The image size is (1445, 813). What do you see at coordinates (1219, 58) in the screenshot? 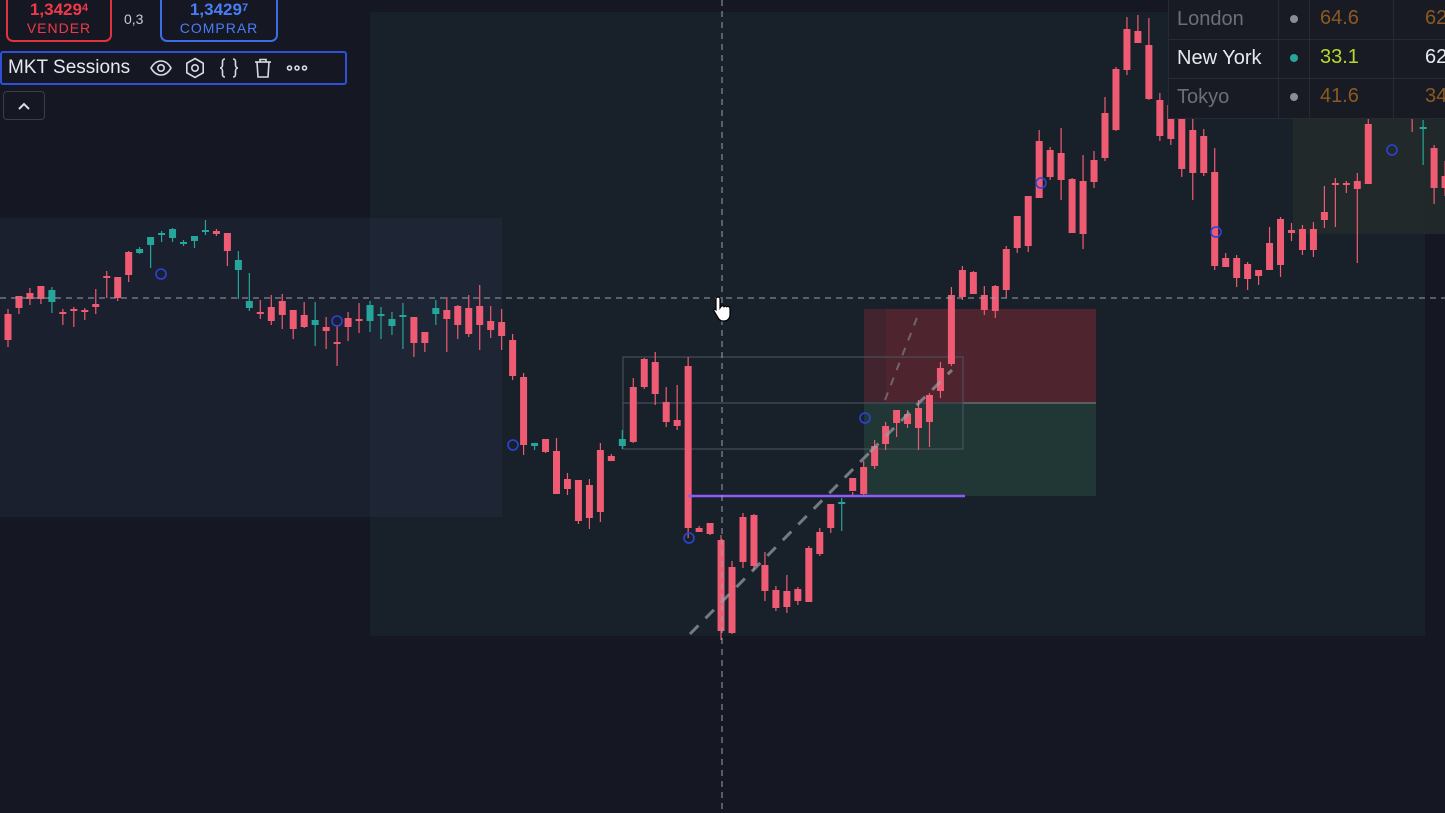
I see `session-name: New York` at bounding box center [1219, 58].